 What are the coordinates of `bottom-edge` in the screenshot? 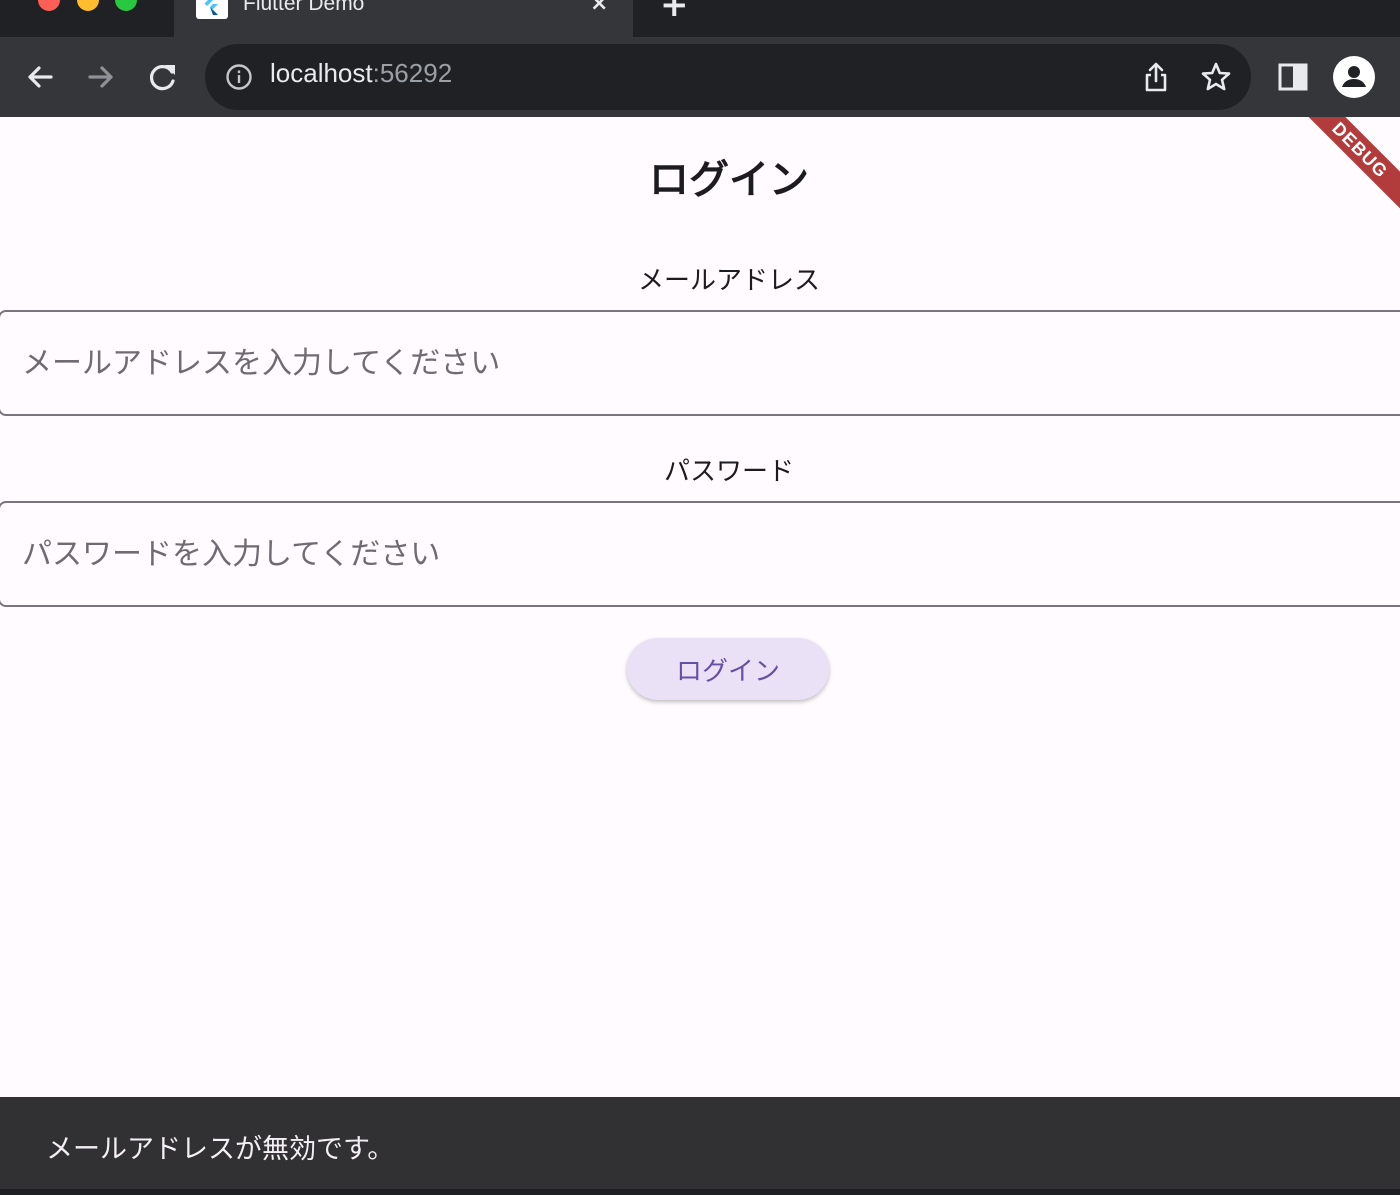 It's located at (700, 1192).